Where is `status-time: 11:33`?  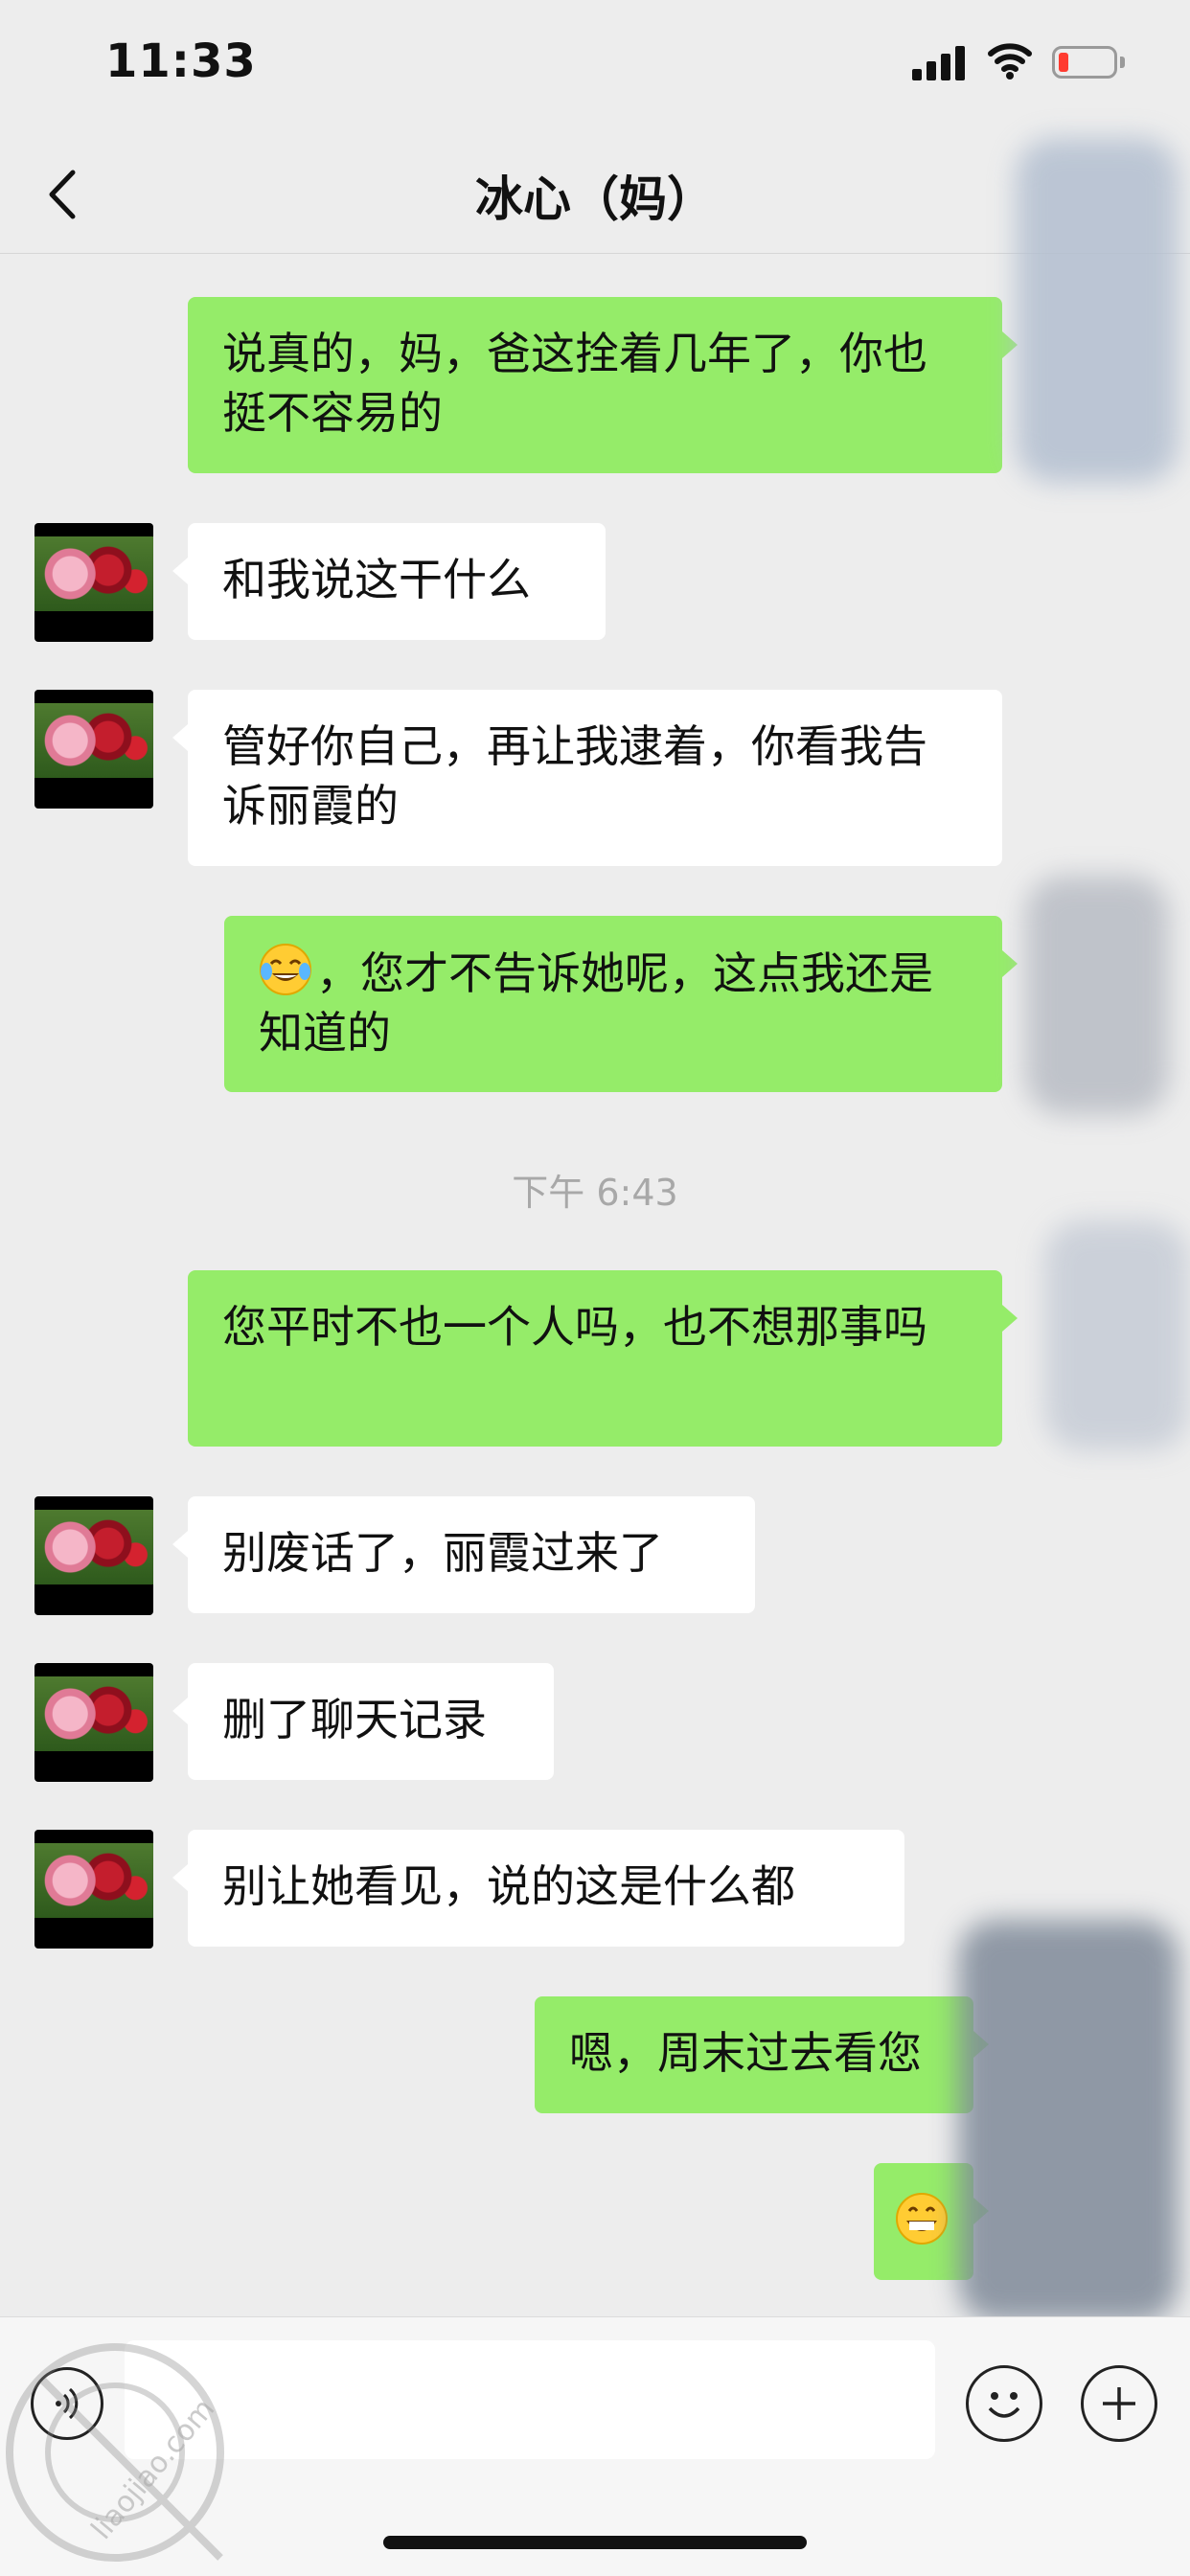
status-time: 11:33 is located at coordinates (181, 61).